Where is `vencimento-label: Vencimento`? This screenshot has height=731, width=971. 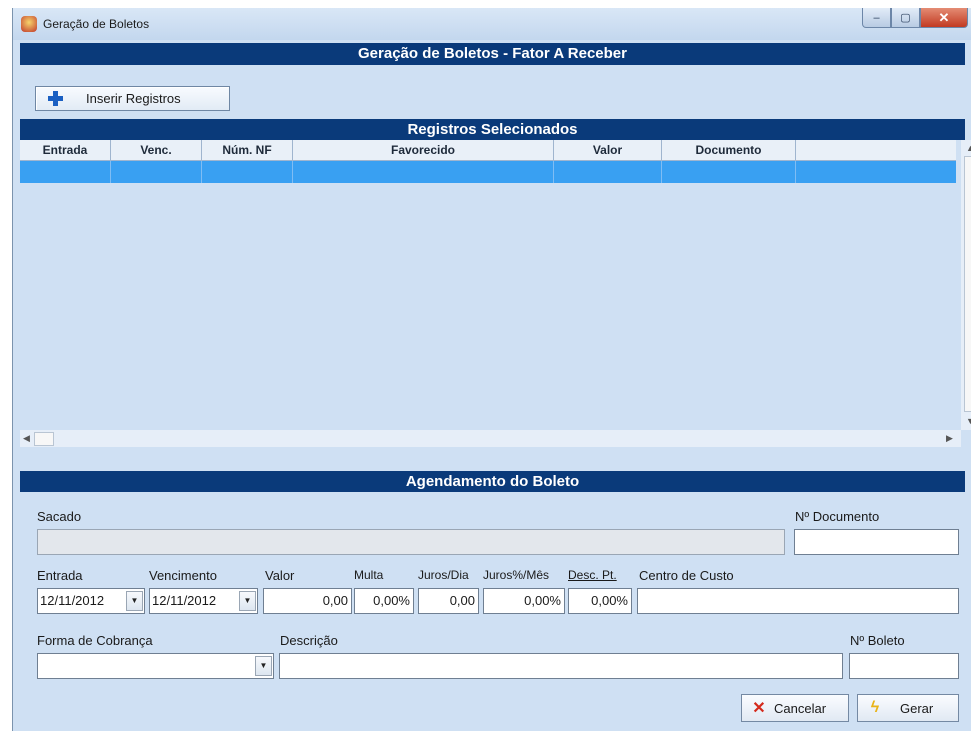 vencimento-label: Vencimento is located at coordinates (183, 575).